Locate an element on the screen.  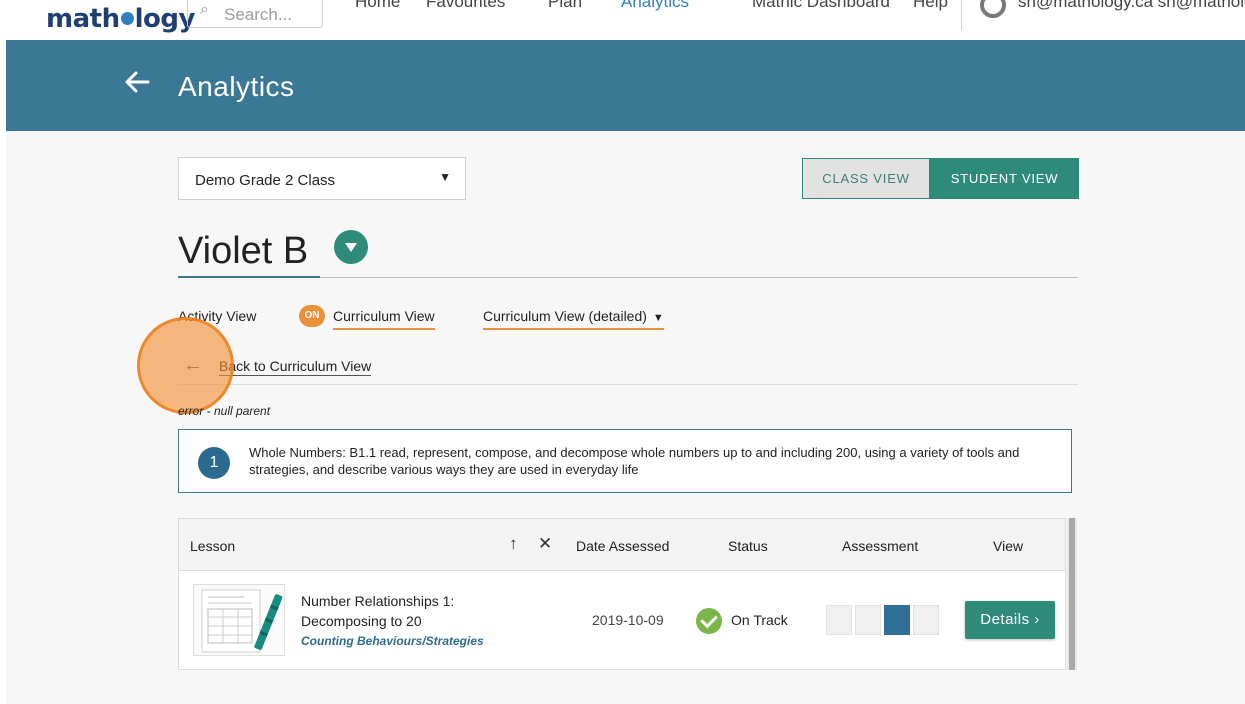
date-assessed: 2019-10-09 is located at coordinates (628, 620).